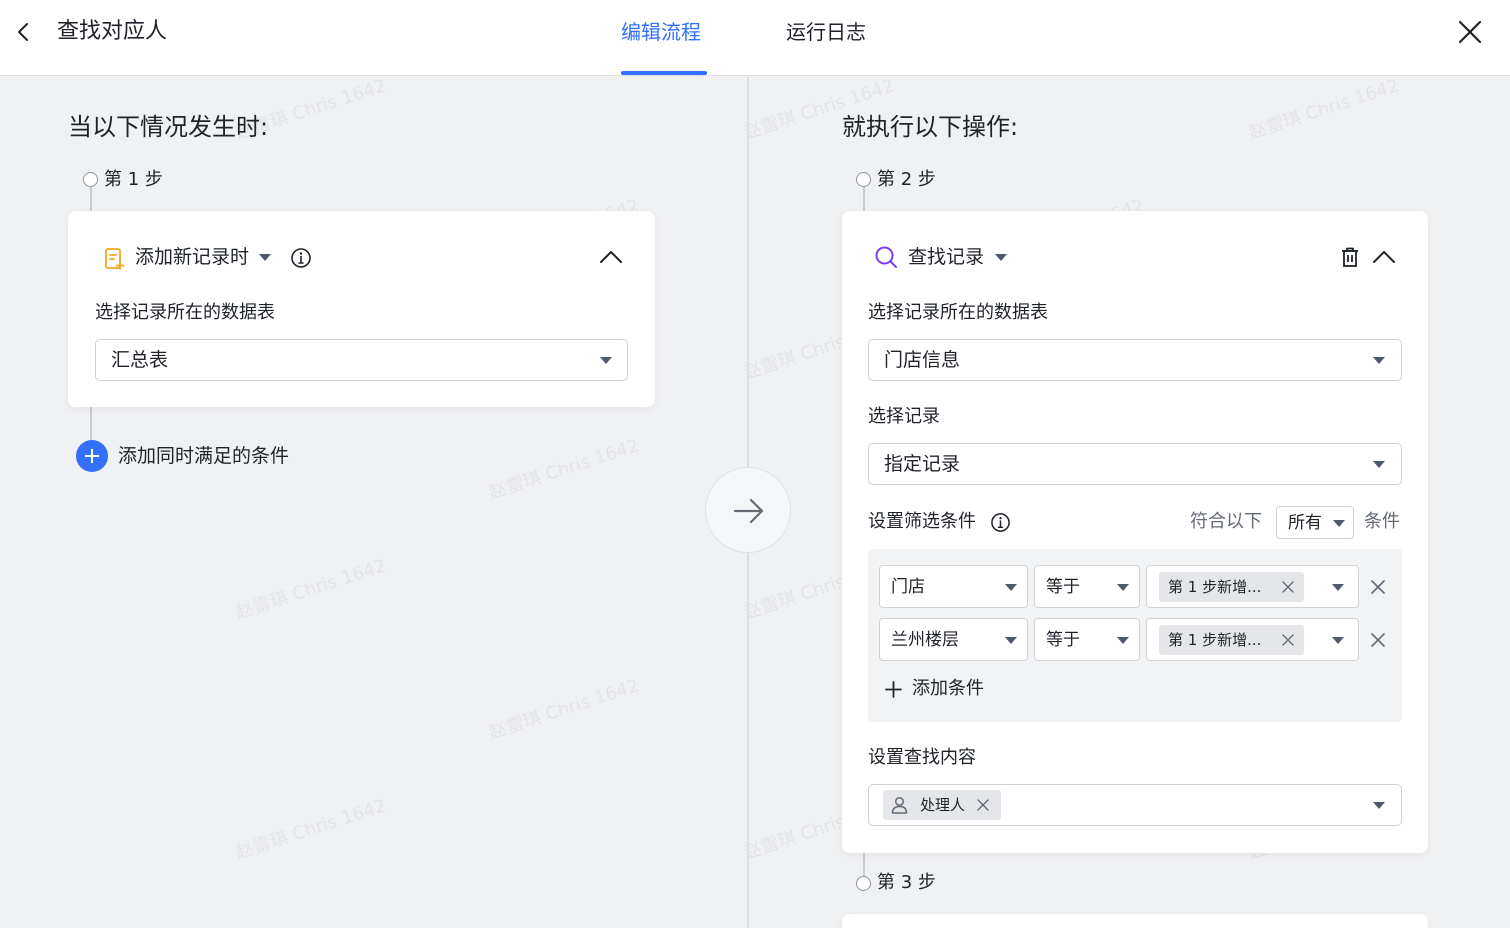  I want to click on record-field-label: 选择记录, so click(904, 416).